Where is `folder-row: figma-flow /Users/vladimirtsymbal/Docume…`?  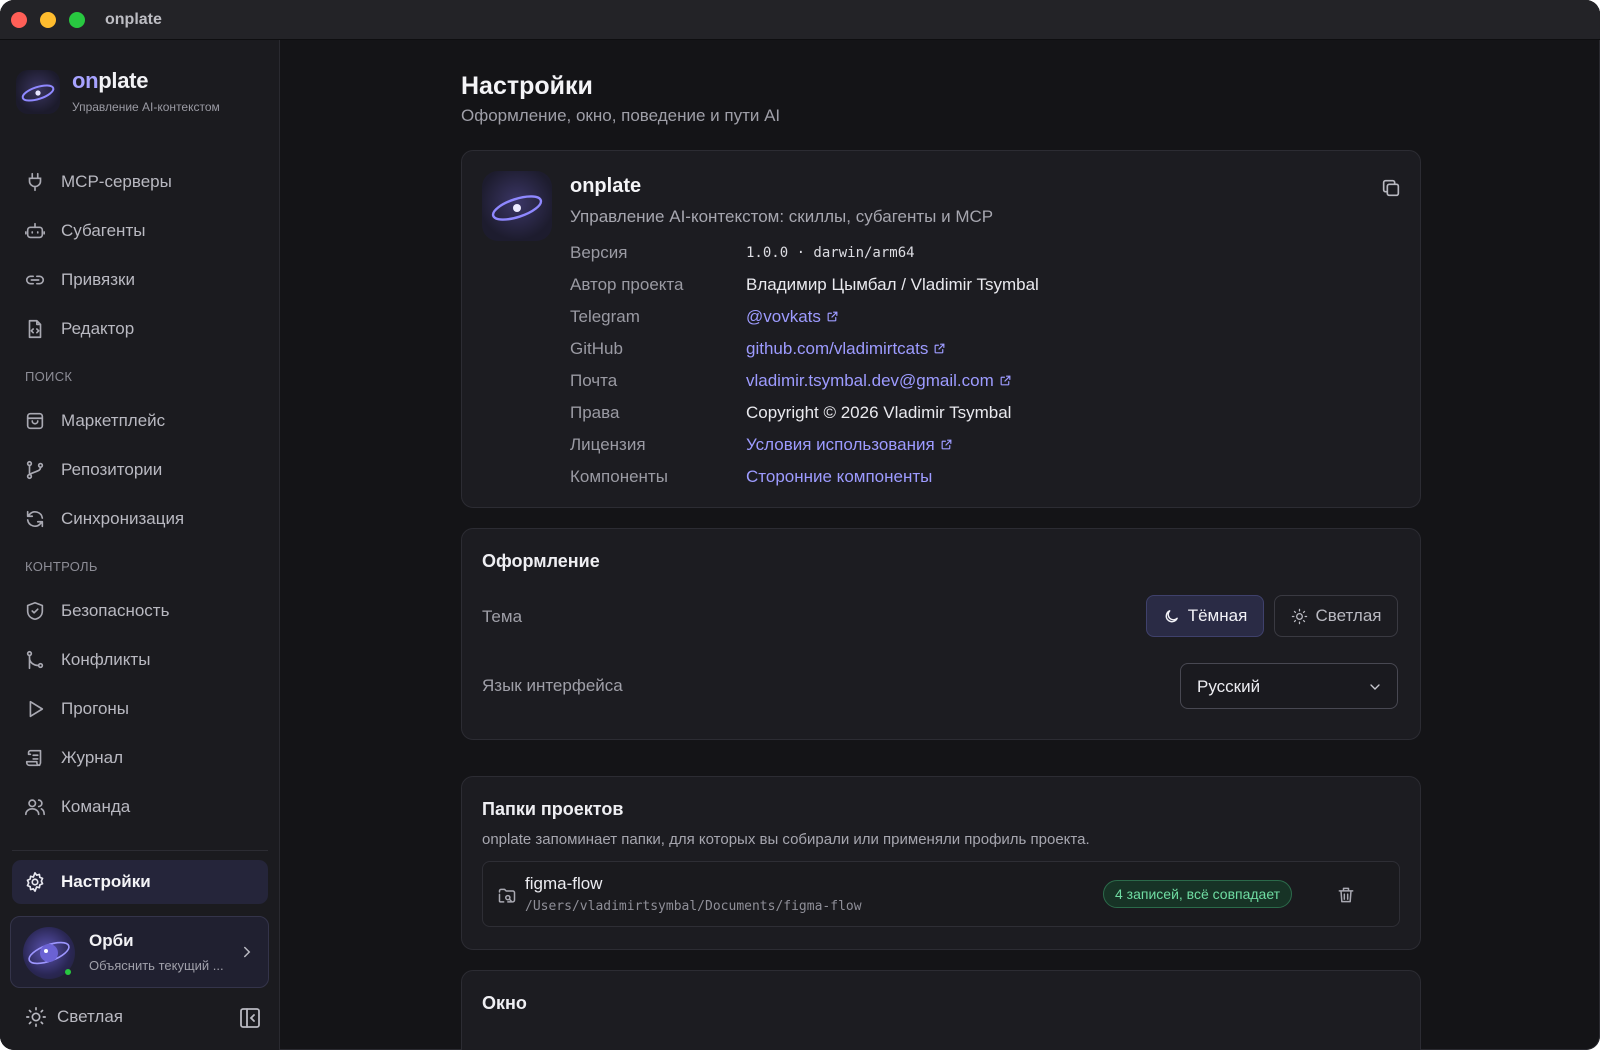
folder-row: figma-flow /Users/vladimirtsymbal/Docume… is located at coordinates (941, 894).